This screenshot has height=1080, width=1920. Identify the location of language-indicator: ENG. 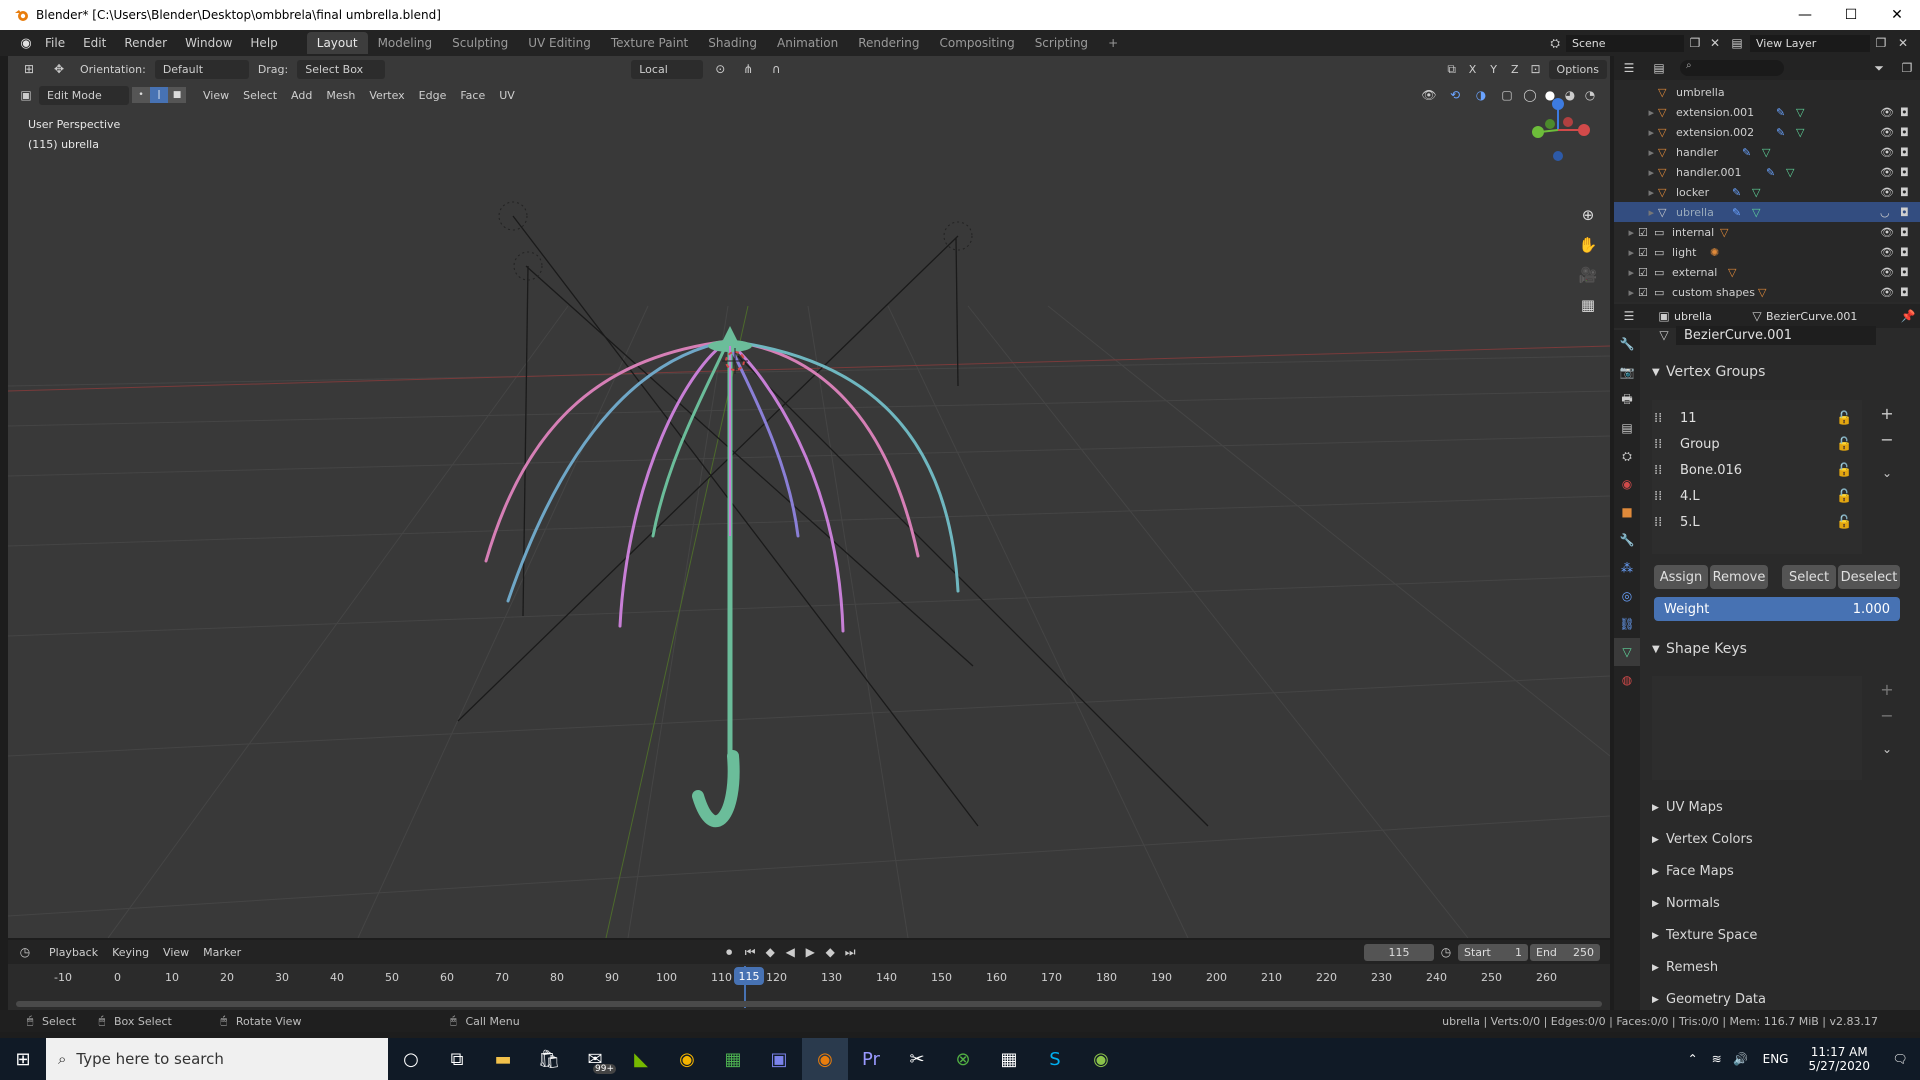
(1776, 1059).